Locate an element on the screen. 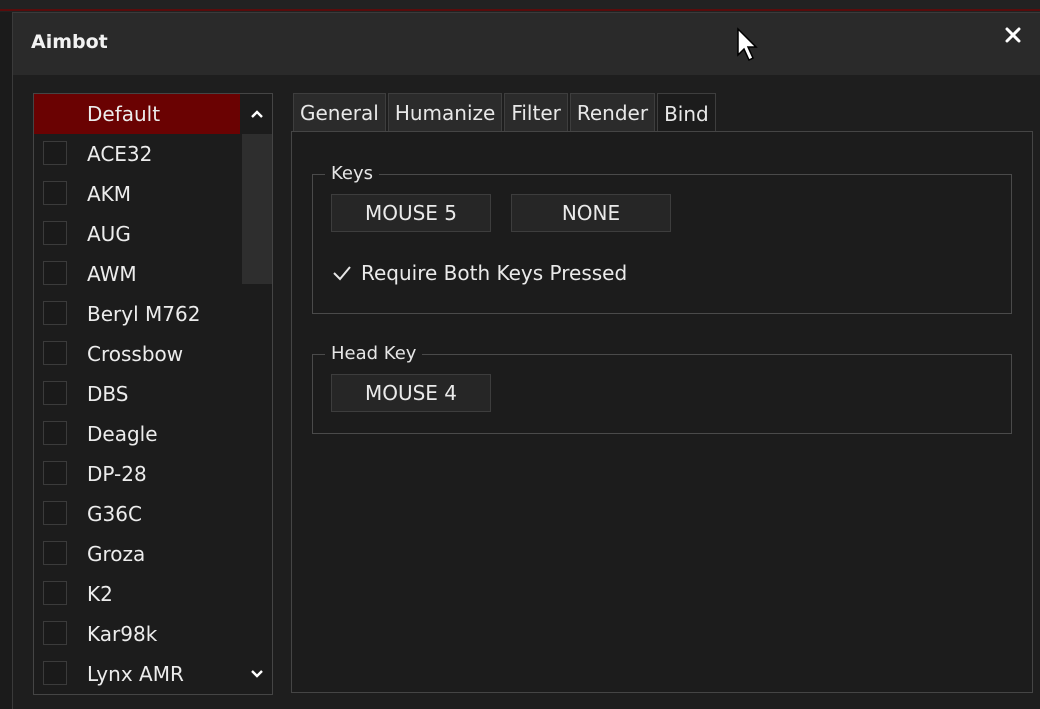 The height and width of the screenshot is (709, 1040). list-item: Crossbow is located at coordinates (137, 354).